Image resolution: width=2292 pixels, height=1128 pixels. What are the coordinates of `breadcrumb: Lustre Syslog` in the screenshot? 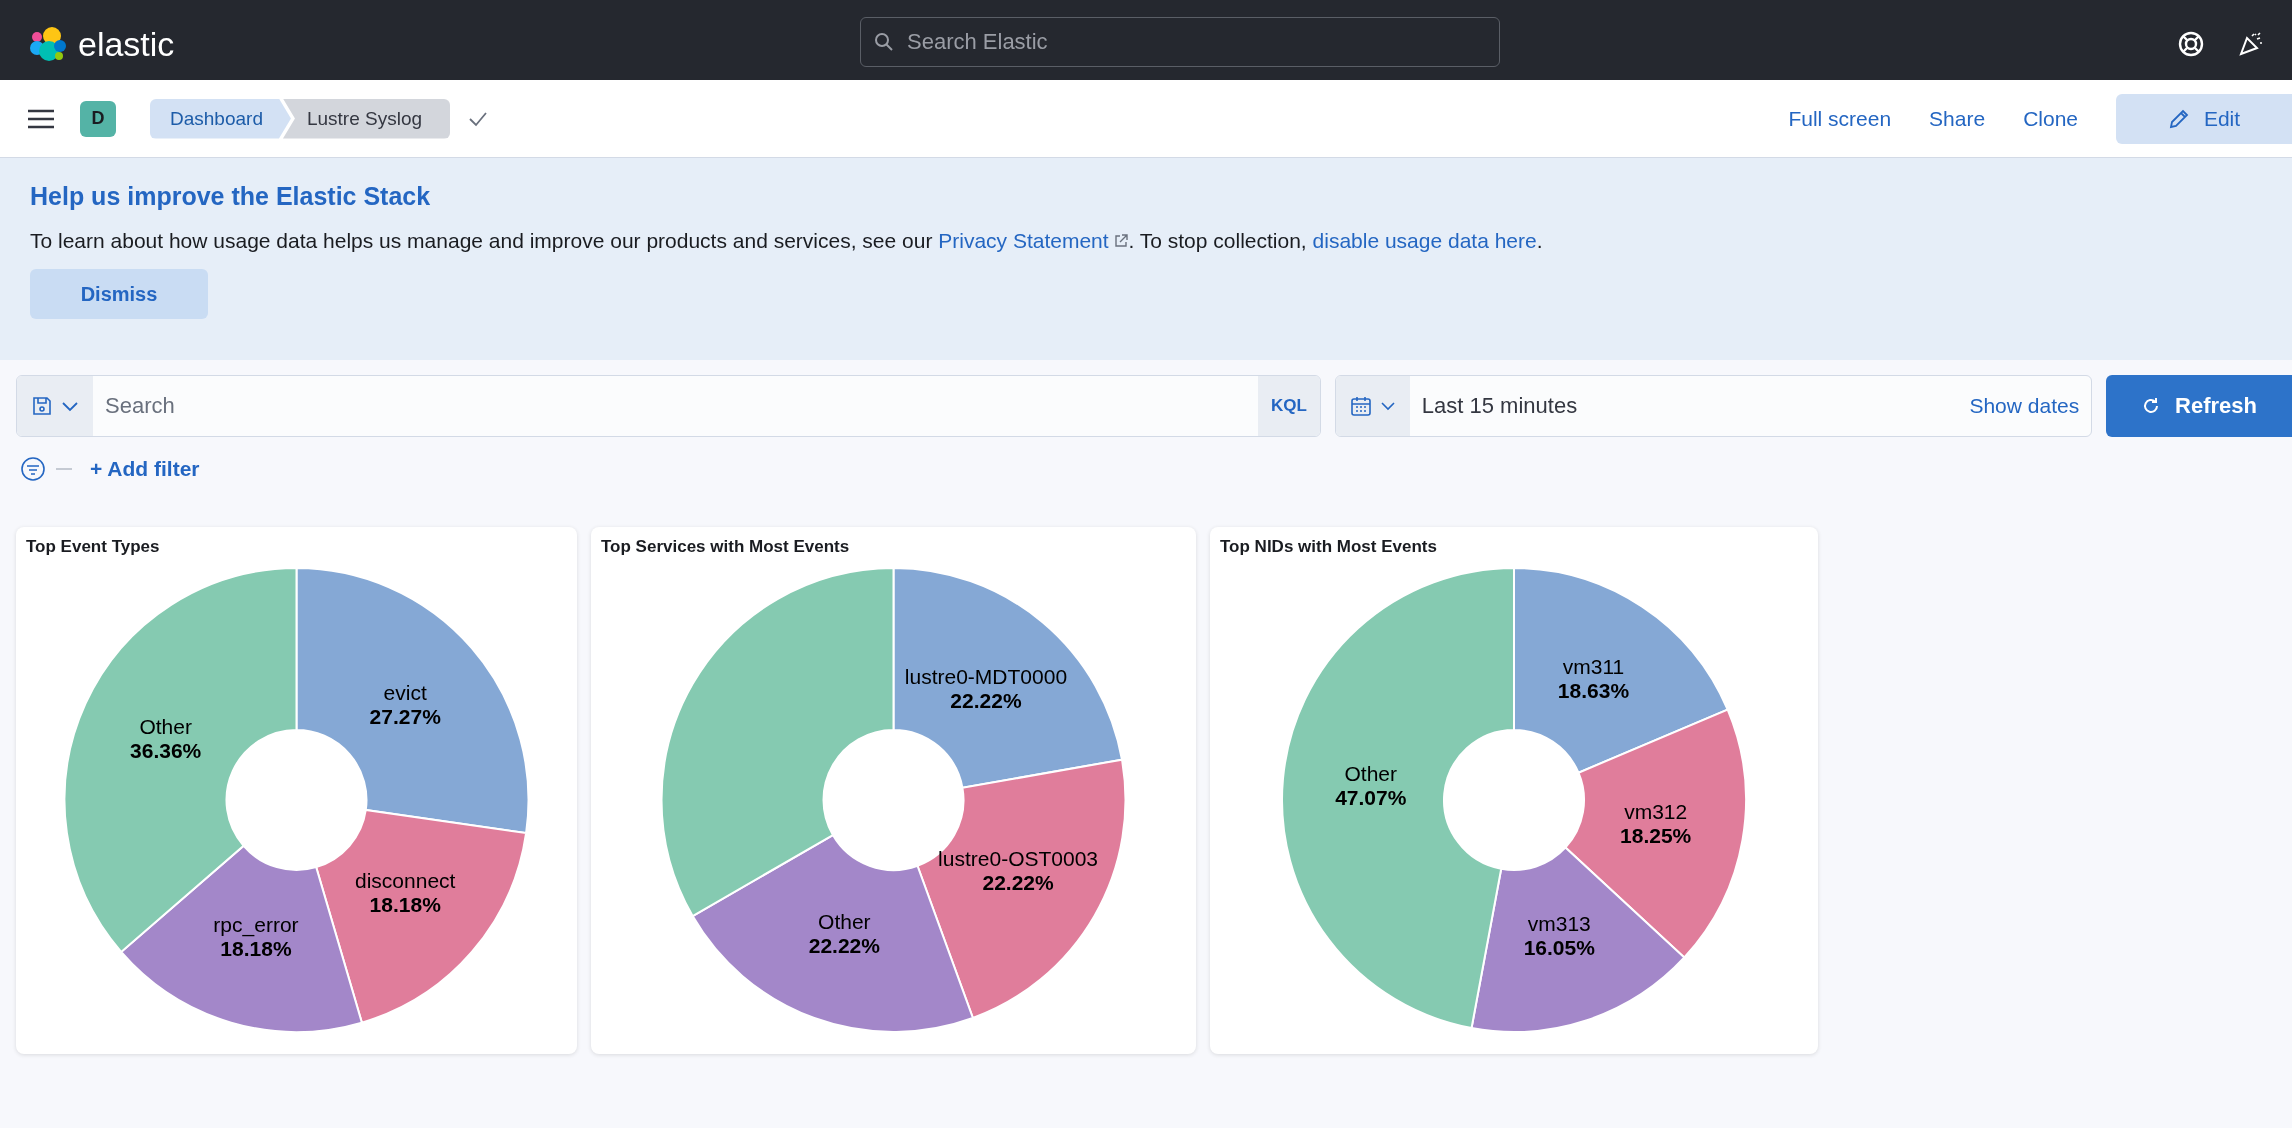 It's located at (366, 118).